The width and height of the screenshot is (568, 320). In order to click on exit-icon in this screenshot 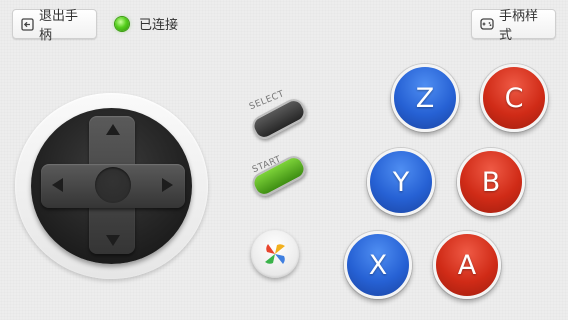, I will do `click(27, 24)`.